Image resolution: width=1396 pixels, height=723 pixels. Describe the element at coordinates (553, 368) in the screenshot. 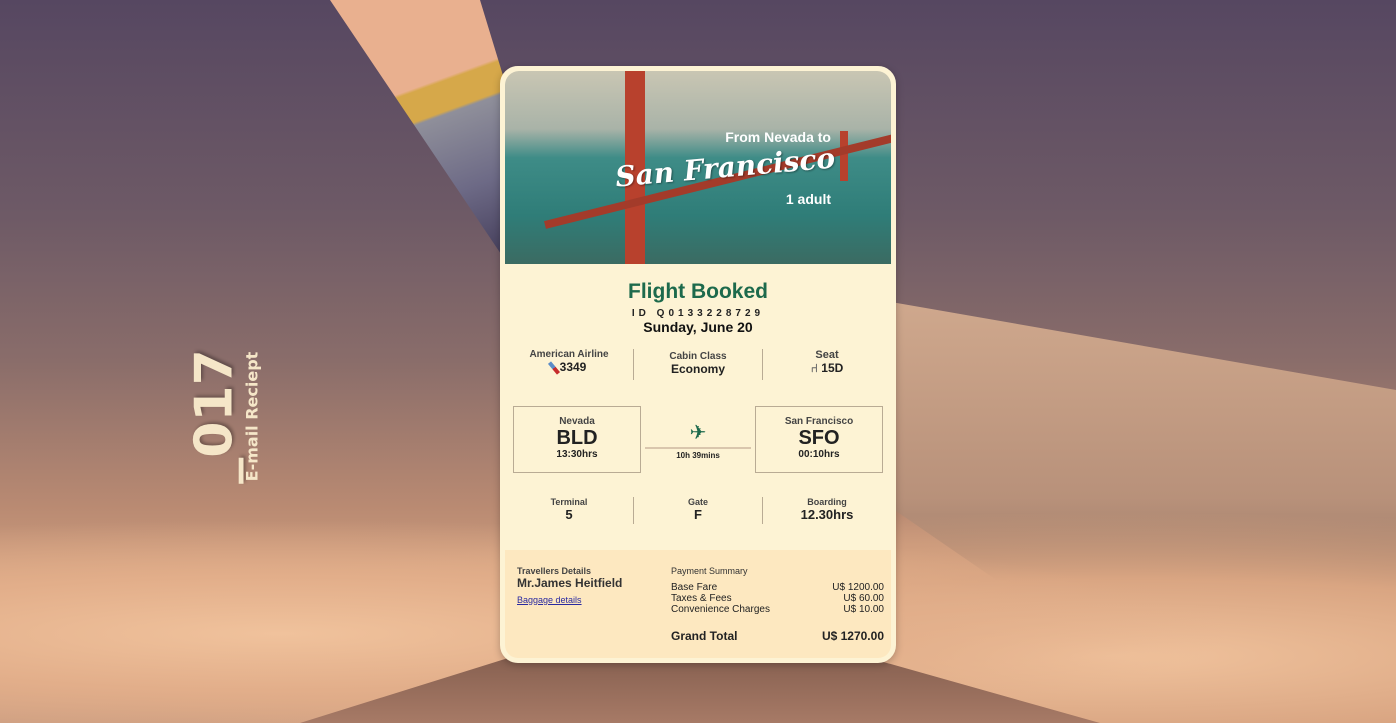

I see `airline-logo-icon` at that location.